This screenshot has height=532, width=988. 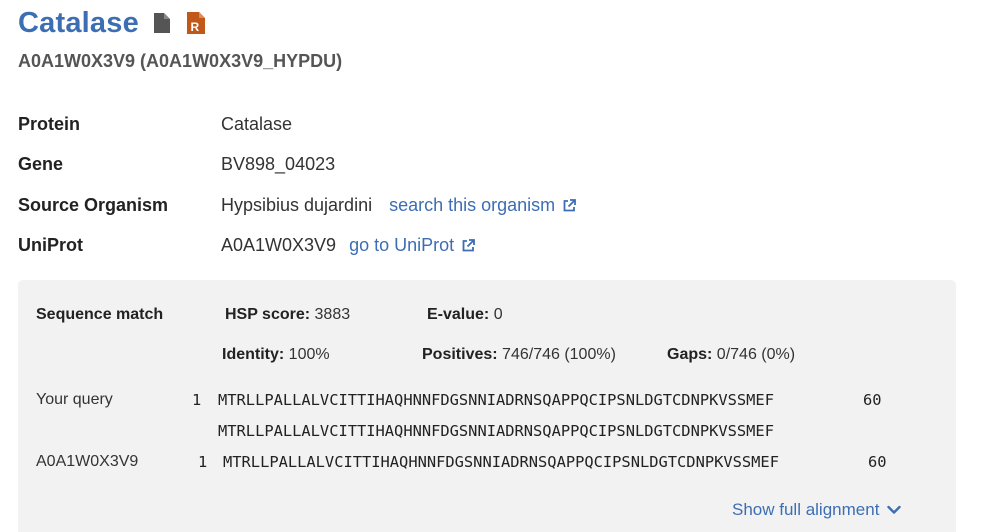 I want to click on positives-value: 746/746 (100%), so click(x=559, y=354).